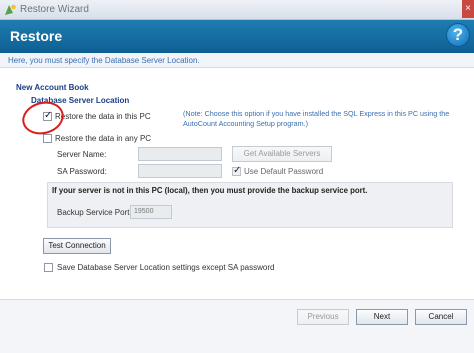  I want to click on account-book-title: New Account Book, so click(52, 87).